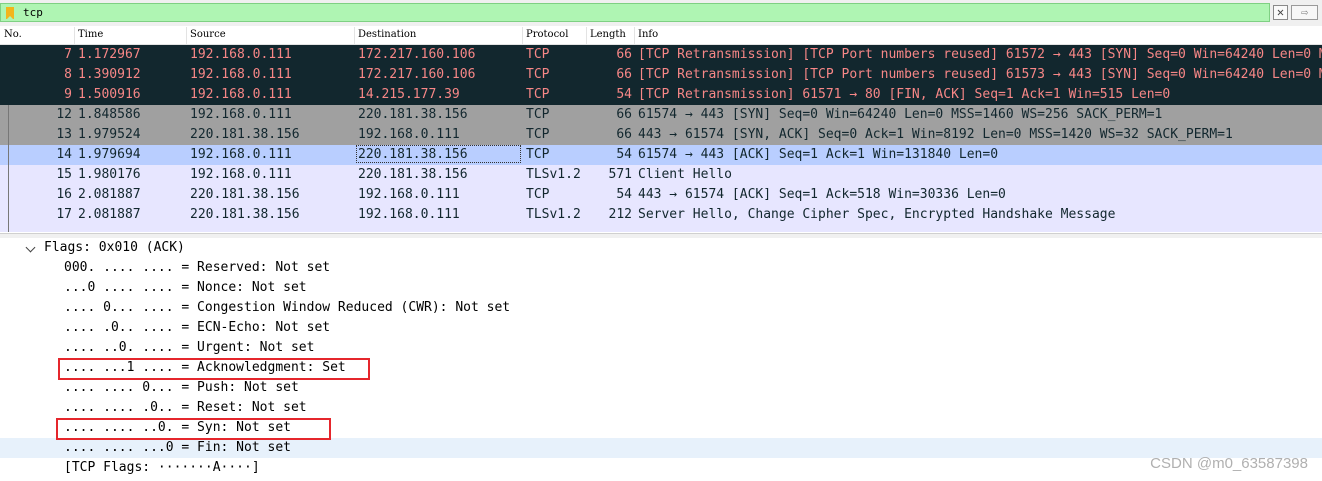 The width and height of the screenshot is (1322, 481). What do you see at coordinates (109, 74) in the screenshot?
I see `packet-time: 1.390912` at bounding box center [109, 74].